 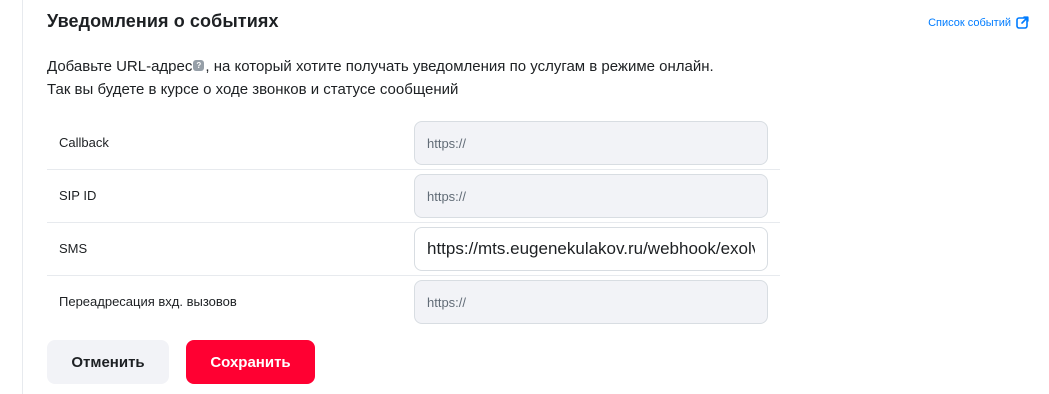 What do you see at coordinates (1022, 22) in the screenshot?
I see `external-link-icon` at bounding box center [1022, 22].